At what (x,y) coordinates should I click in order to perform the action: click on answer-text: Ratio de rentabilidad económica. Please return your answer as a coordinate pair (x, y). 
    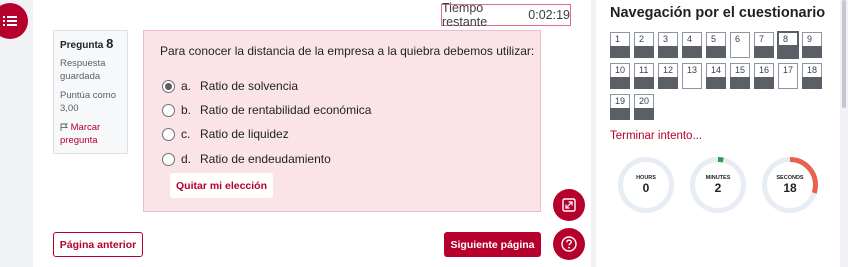
    Looking at the image, I should click on (286, 110).